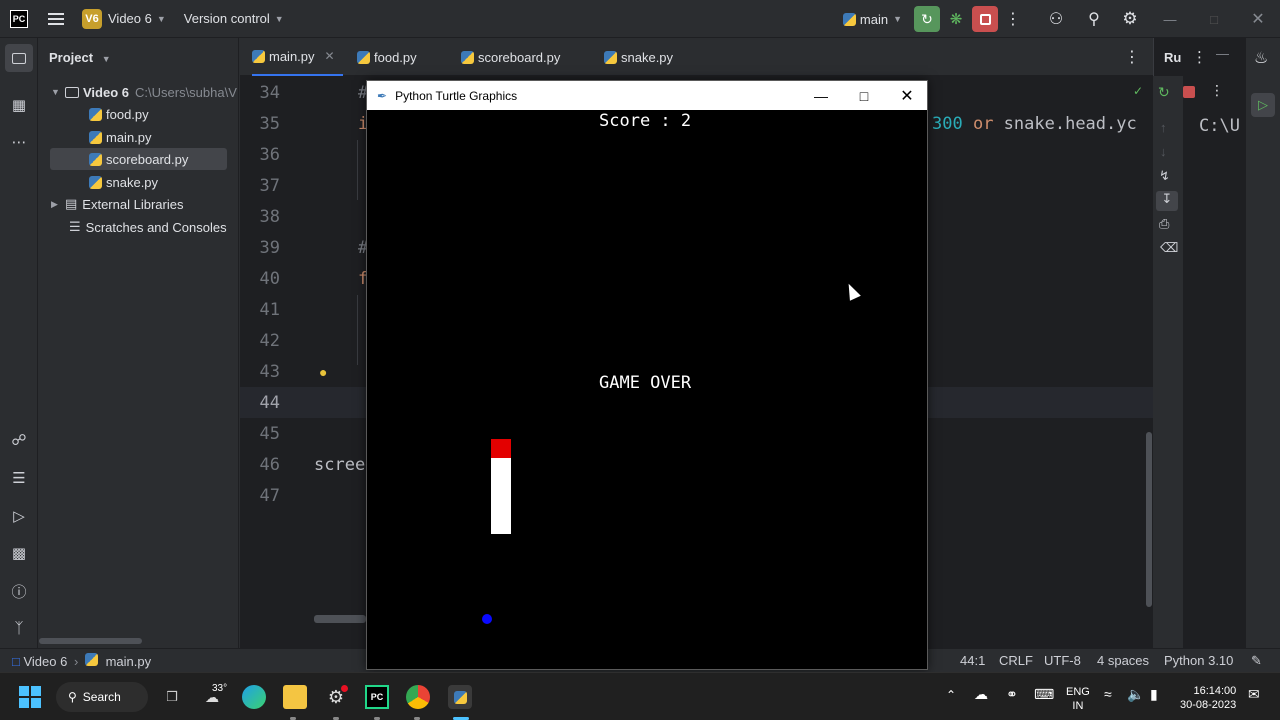 The image size is (1280, 720). Describe the element at coordinates (1164, 92) in the screenshot. I see `rerun-icon: ↻` at that location.